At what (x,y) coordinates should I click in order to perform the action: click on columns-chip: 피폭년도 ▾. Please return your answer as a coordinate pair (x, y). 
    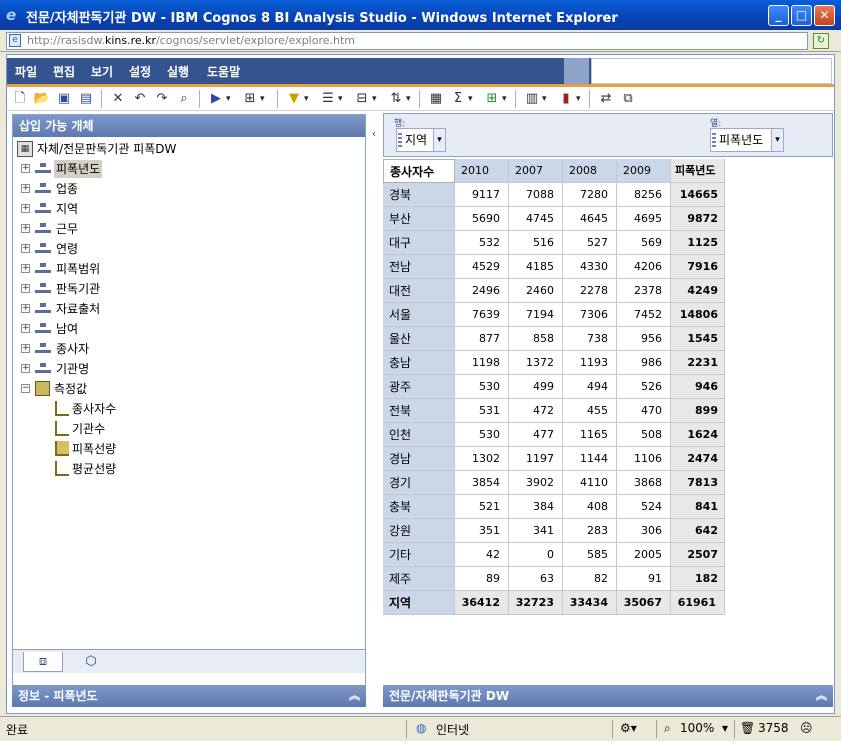
    Looking at the image, I should click on (747, 140).